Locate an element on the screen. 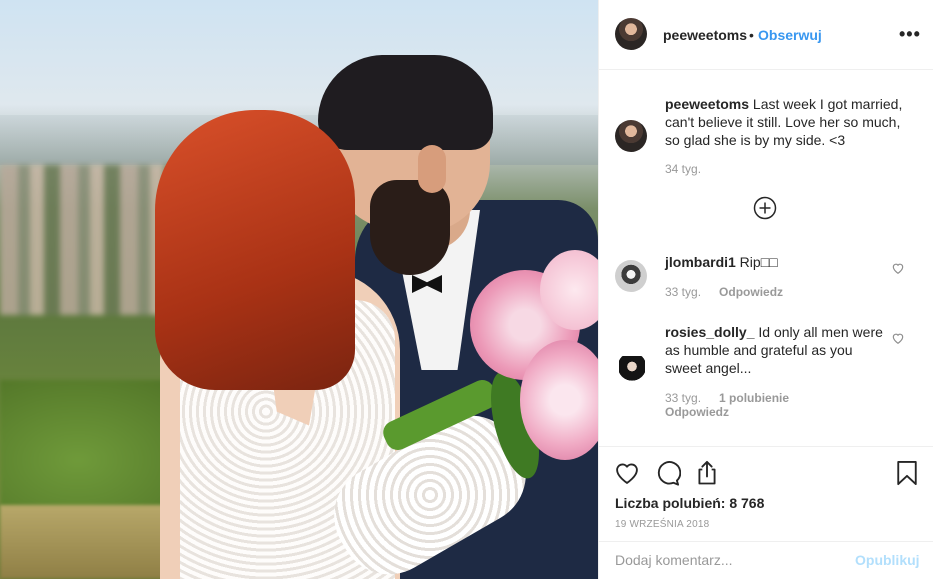 The width and height of the screenshot is (933, 580). post-header: peeweetoms • Obserwuj ••• is located at coordinates (766, 35).